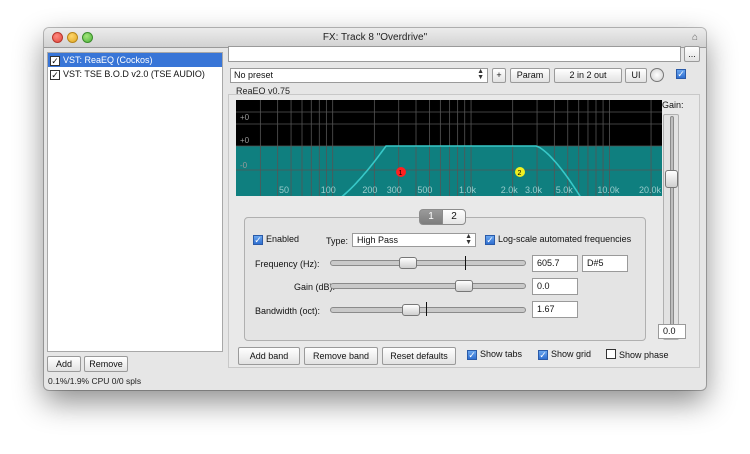 This screenshot has height=454, width=750. I want to click on show-phase-label: Show phase, so click(644, 355).